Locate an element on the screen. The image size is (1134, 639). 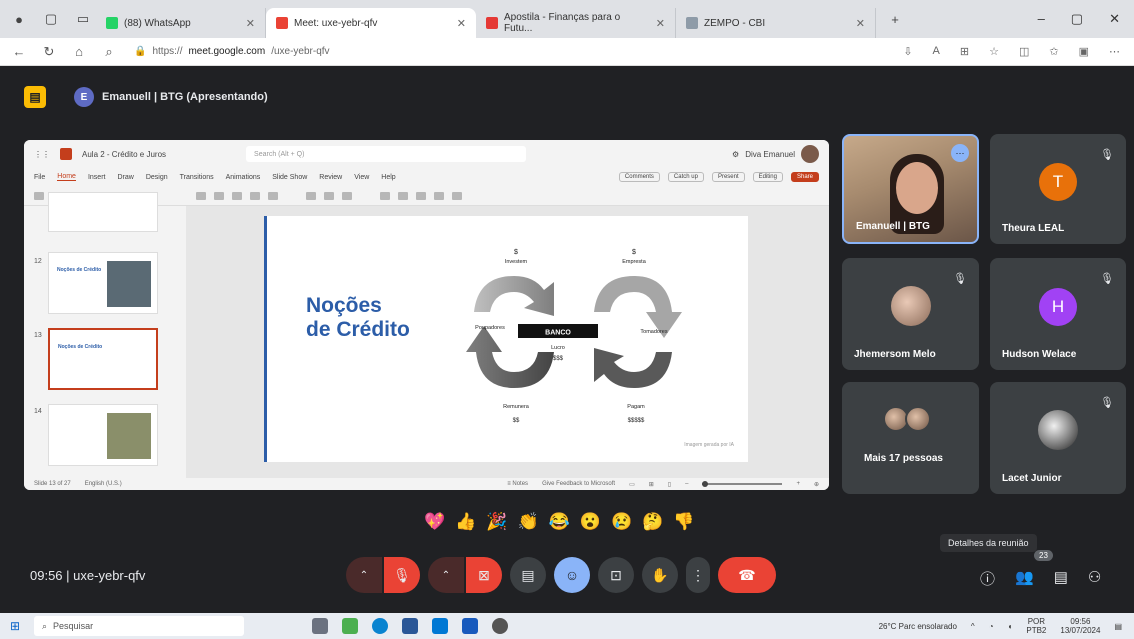
notes-button: ≡ Notes is located at coordinates (517, 484).